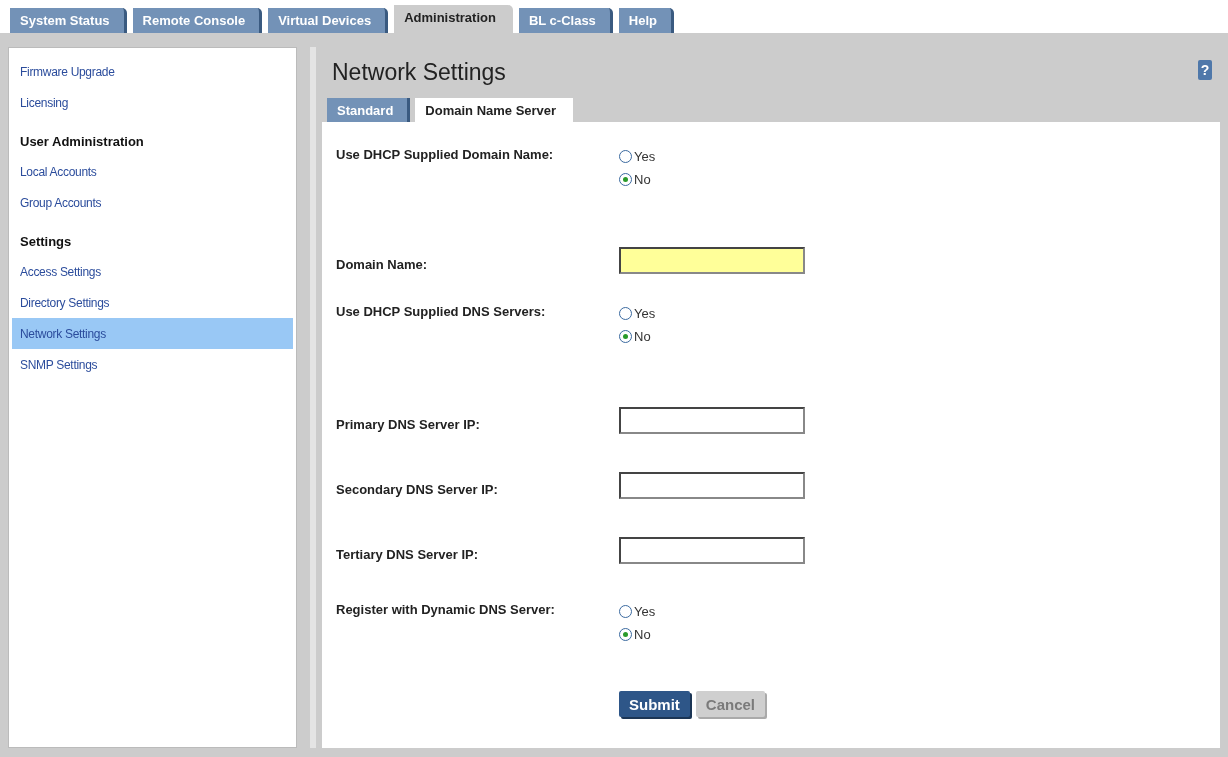  I want to click on sidebar-link: Directory Settings, so click(152, 302).